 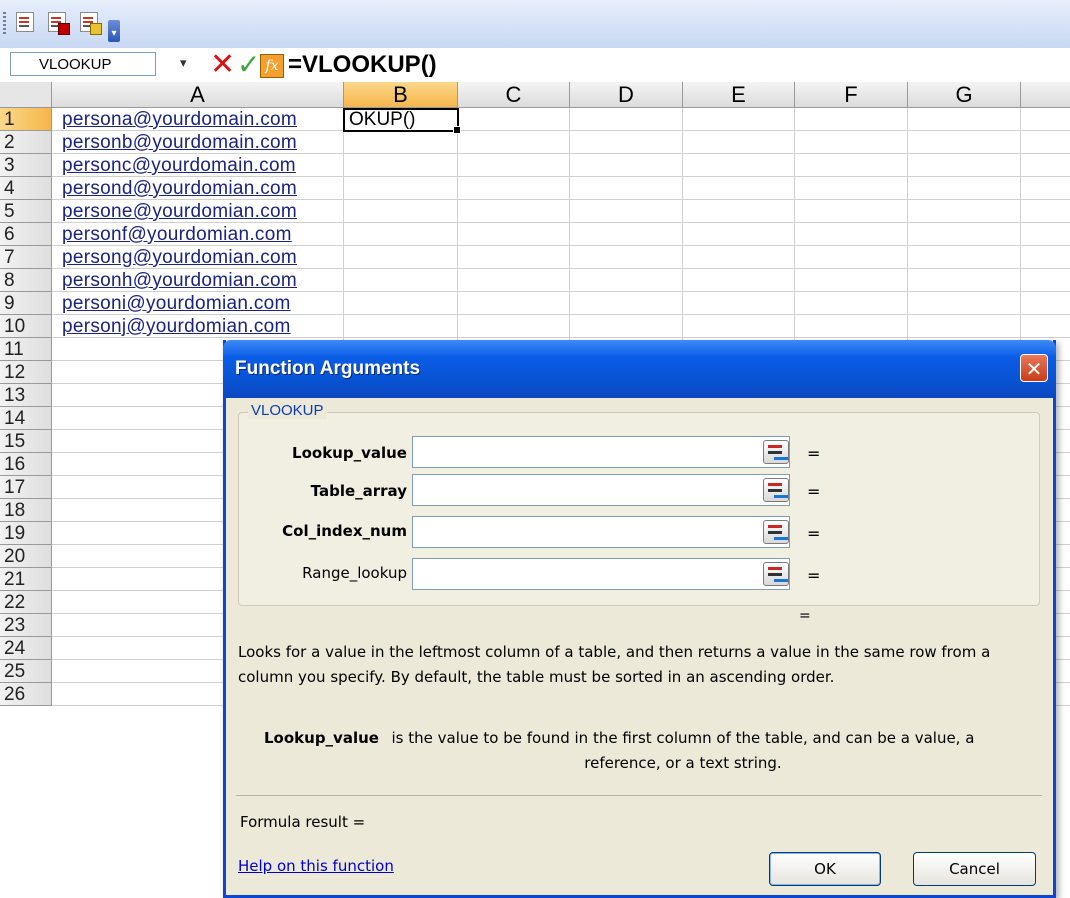 I want to click on cell-a10-link: personj@yourdomian.com, so click(x=176, y=326).